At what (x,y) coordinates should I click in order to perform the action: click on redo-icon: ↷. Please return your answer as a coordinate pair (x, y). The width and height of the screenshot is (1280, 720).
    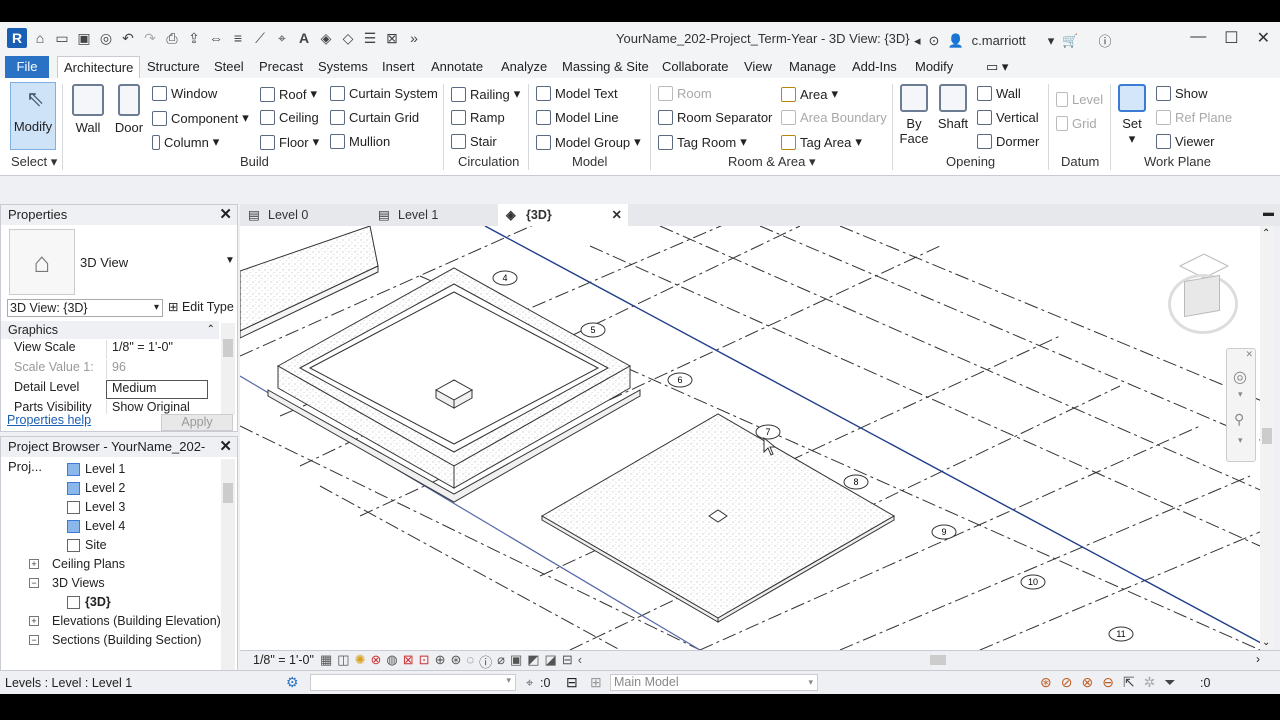
    Looking at the image, I should click on (150, 38).